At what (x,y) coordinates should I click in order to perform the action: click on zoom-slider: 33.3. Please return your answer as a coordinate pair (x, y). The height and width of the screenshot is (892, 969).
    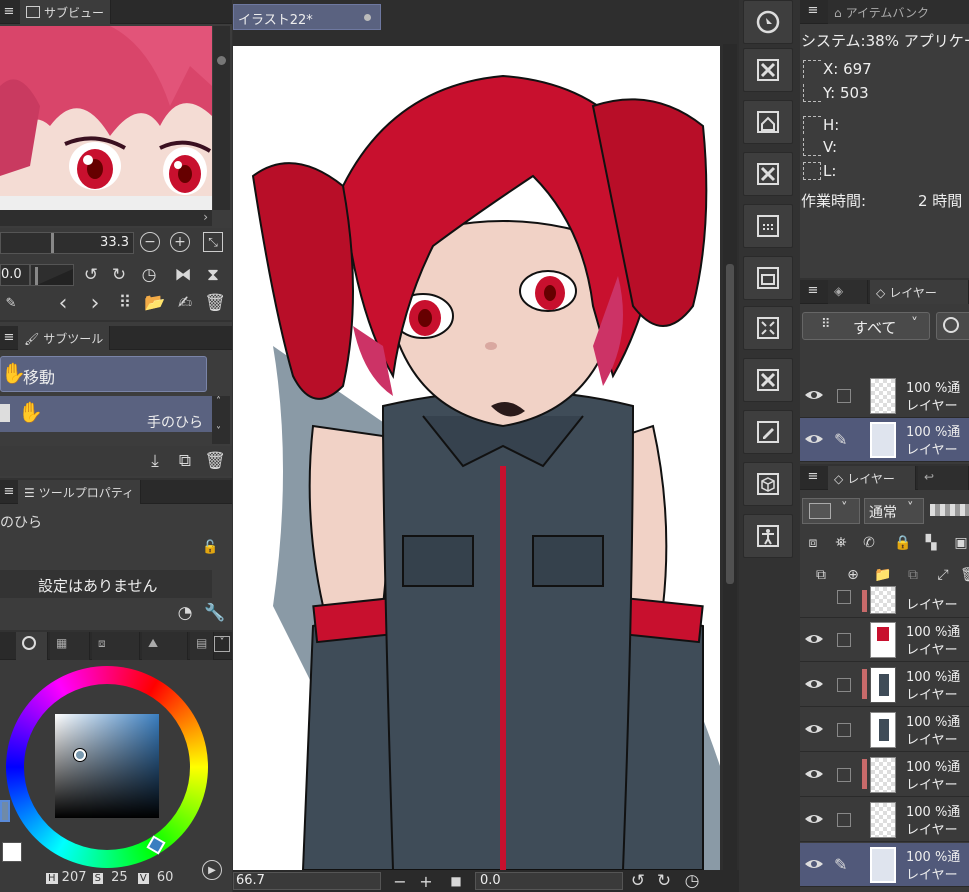
    Looking at the image, I should click on (67, 243).